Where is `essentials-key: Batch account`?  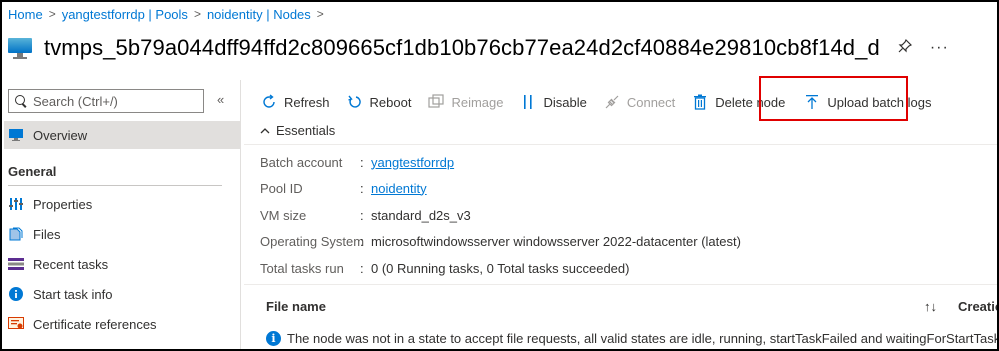
essentials-key: Batch account is located at coordinates (301, 162).